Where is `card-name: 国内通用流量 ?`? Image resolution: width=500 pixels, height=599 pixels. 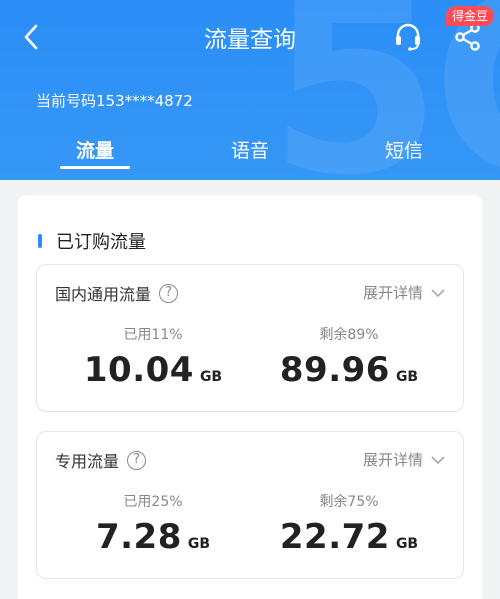
card-name: 国内通用流量 ? is located at coordinates (117, 293).